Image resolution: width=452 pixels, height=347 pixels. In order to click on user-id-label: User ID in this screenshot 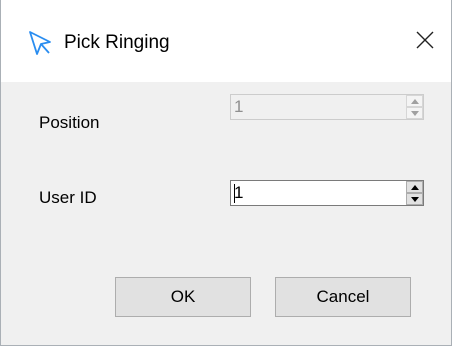, I will do `click(68, 197)`.